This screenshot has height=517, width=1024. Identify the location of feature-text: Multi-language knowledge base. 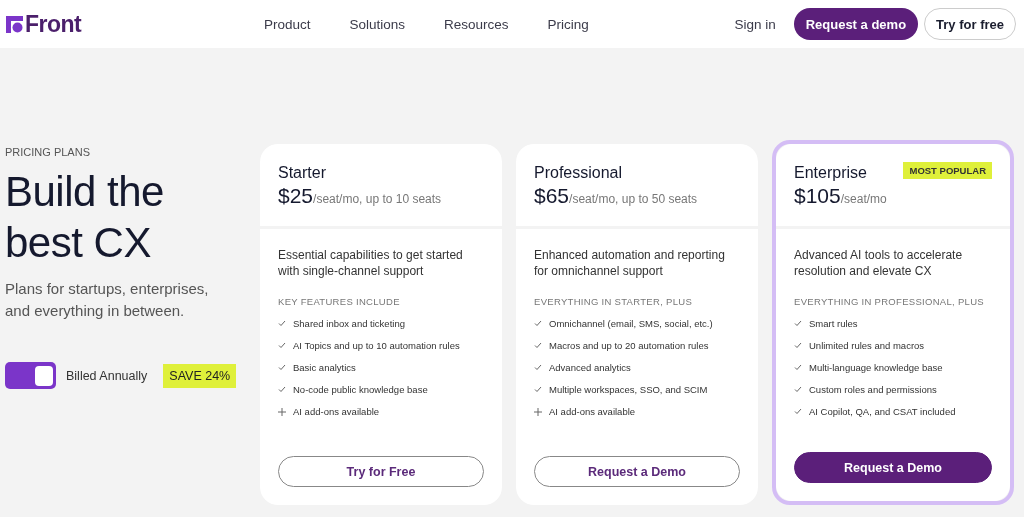
(876, 367).